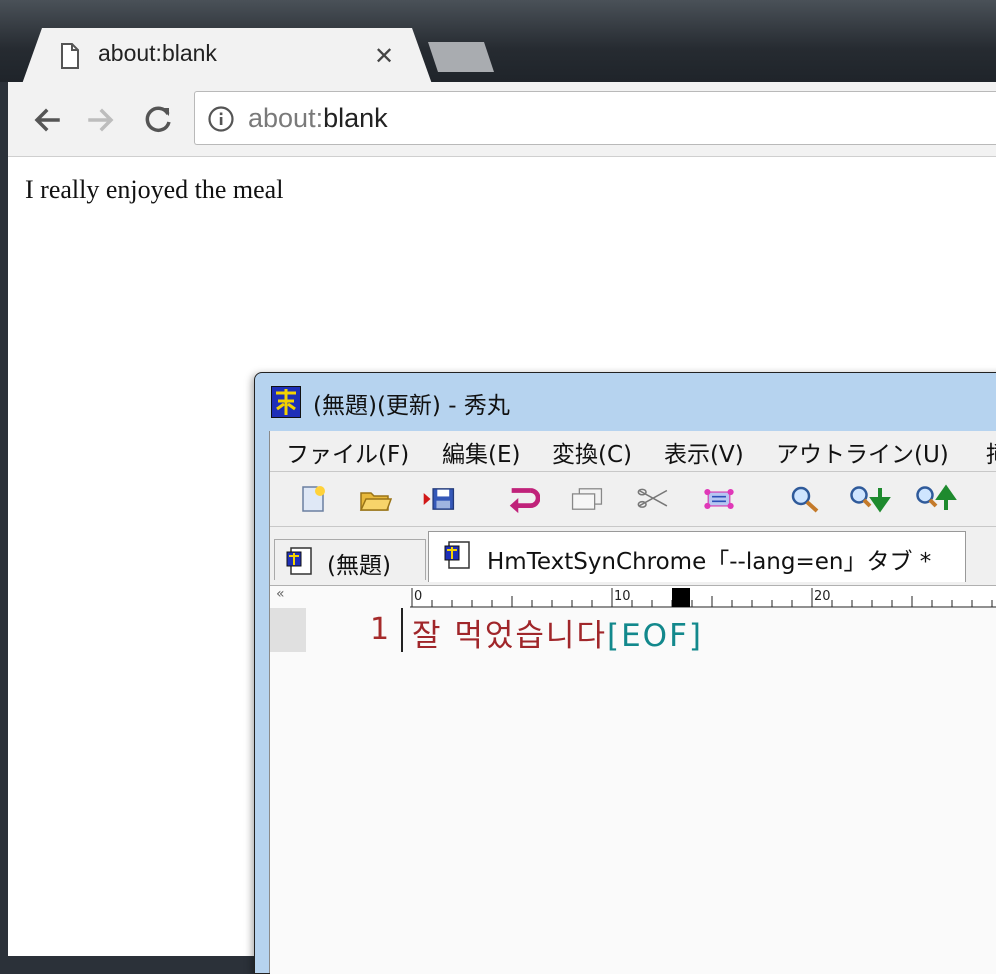  Describe the element at coordinates (653, 499) in the screenshot. I see `cut-icon` at that location.